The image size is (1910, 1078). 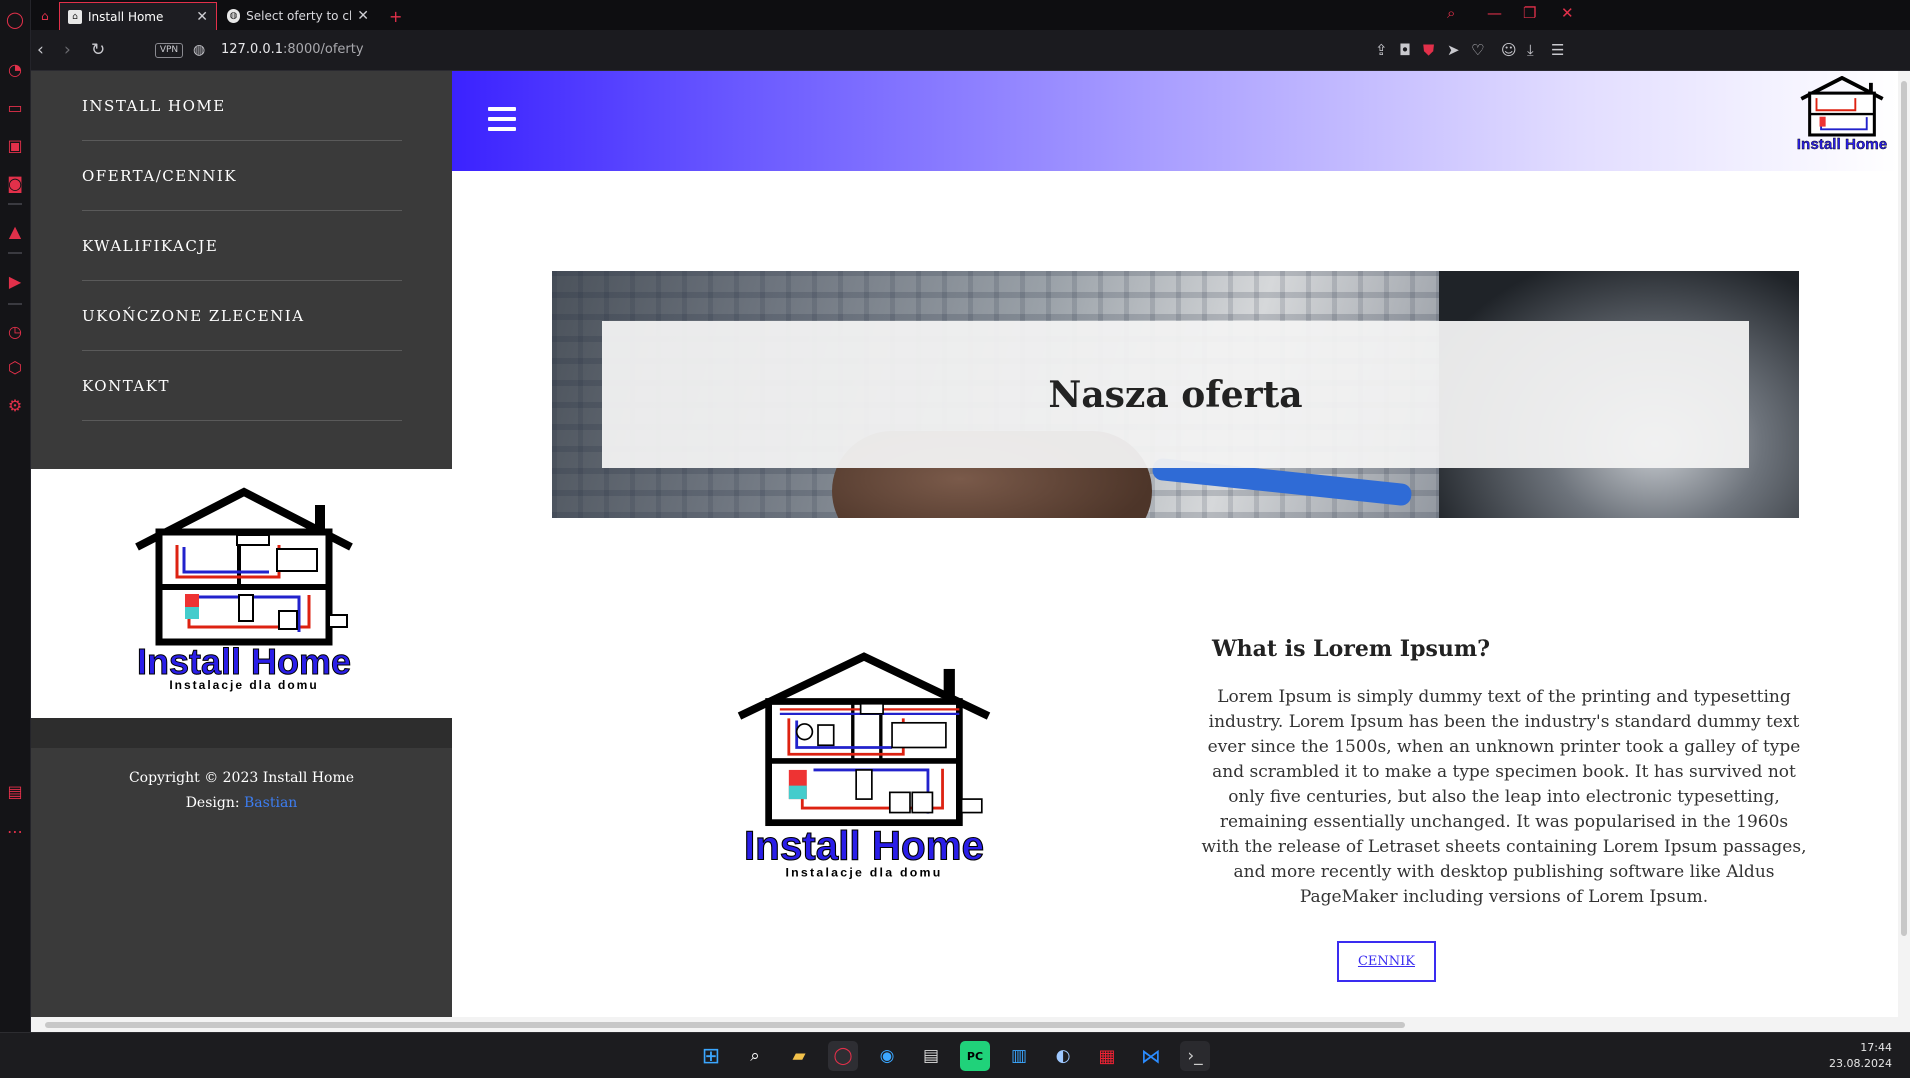 What do you see at coordinates (1567, 13) in the screenshot?
I see `close-window-icon: ✕` at bounding box center [1567, 13].